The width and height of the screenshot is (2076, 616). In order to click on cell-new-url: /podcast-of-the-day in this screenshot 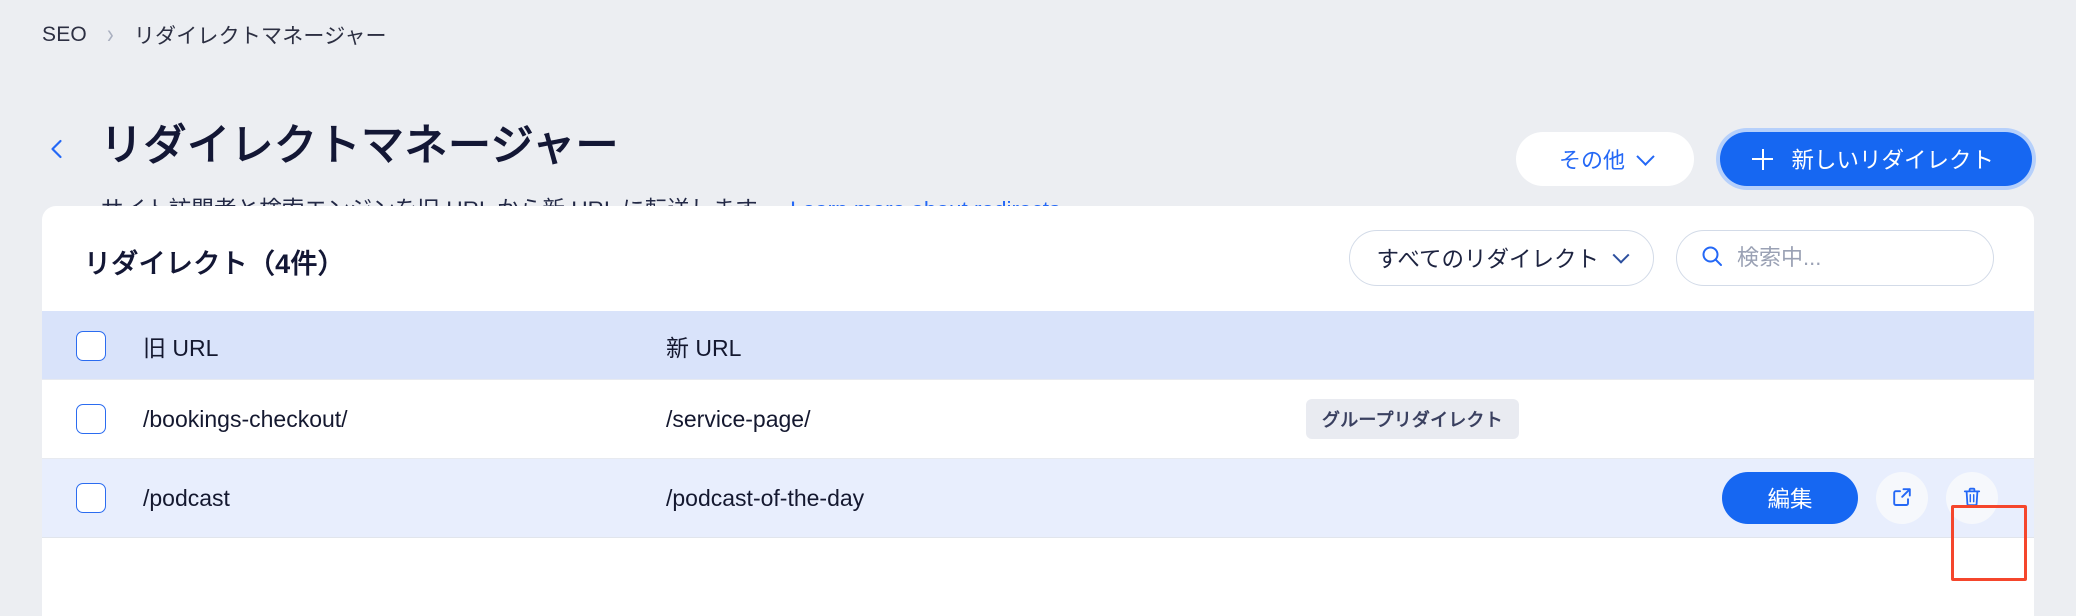, I will do `click(765, 497)`.